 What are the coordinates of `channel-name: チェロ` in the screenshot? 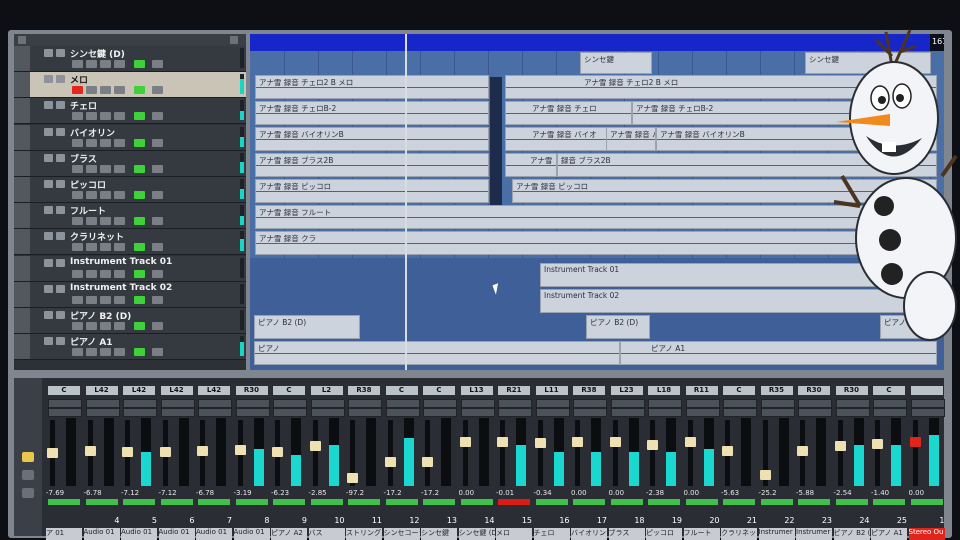 It's located at (551, 534).